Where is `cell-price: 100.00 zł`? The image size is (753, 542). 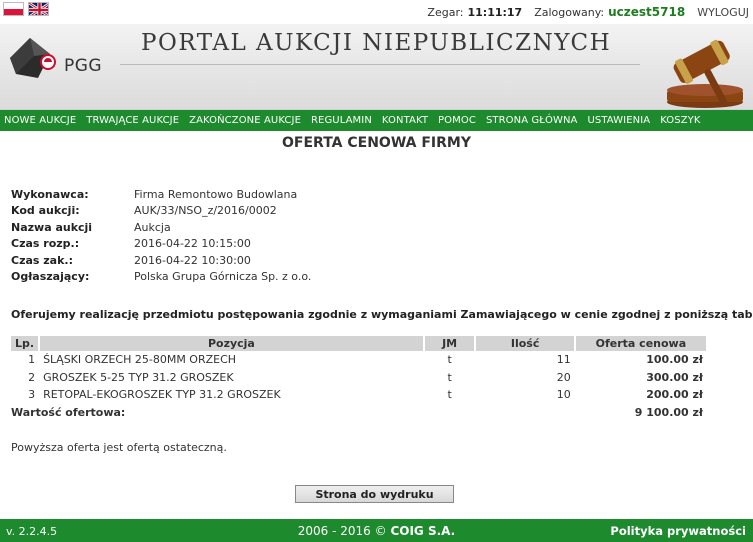 cell-price: 100.00 zł is located at coordinates (674, 360).